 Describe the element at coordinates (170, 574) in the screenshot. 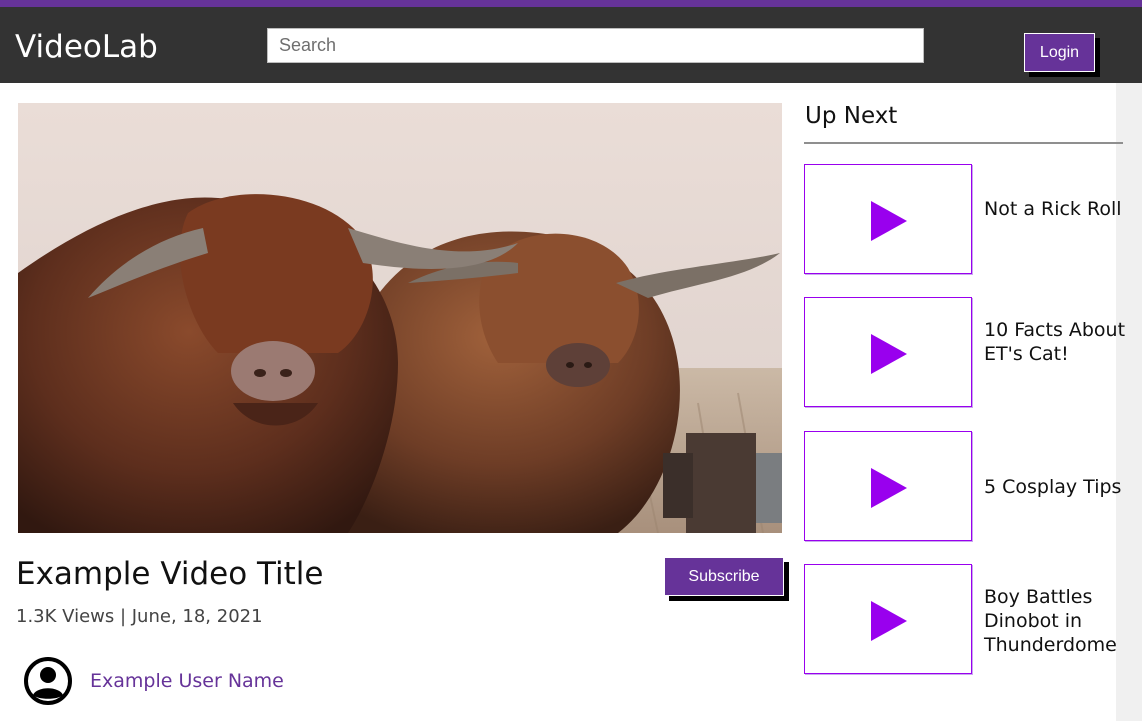

I see `video-title: Example Video Title` at that location.